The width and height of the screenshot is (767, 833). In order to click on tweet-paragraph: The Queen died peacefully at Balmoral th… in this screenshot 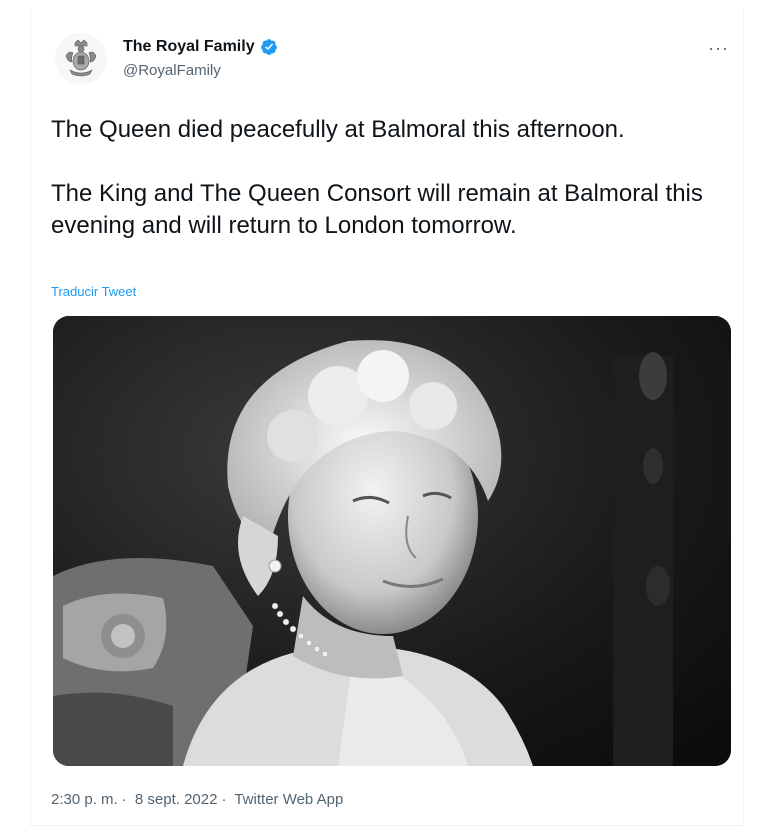, I will do `click(338, 129)`.